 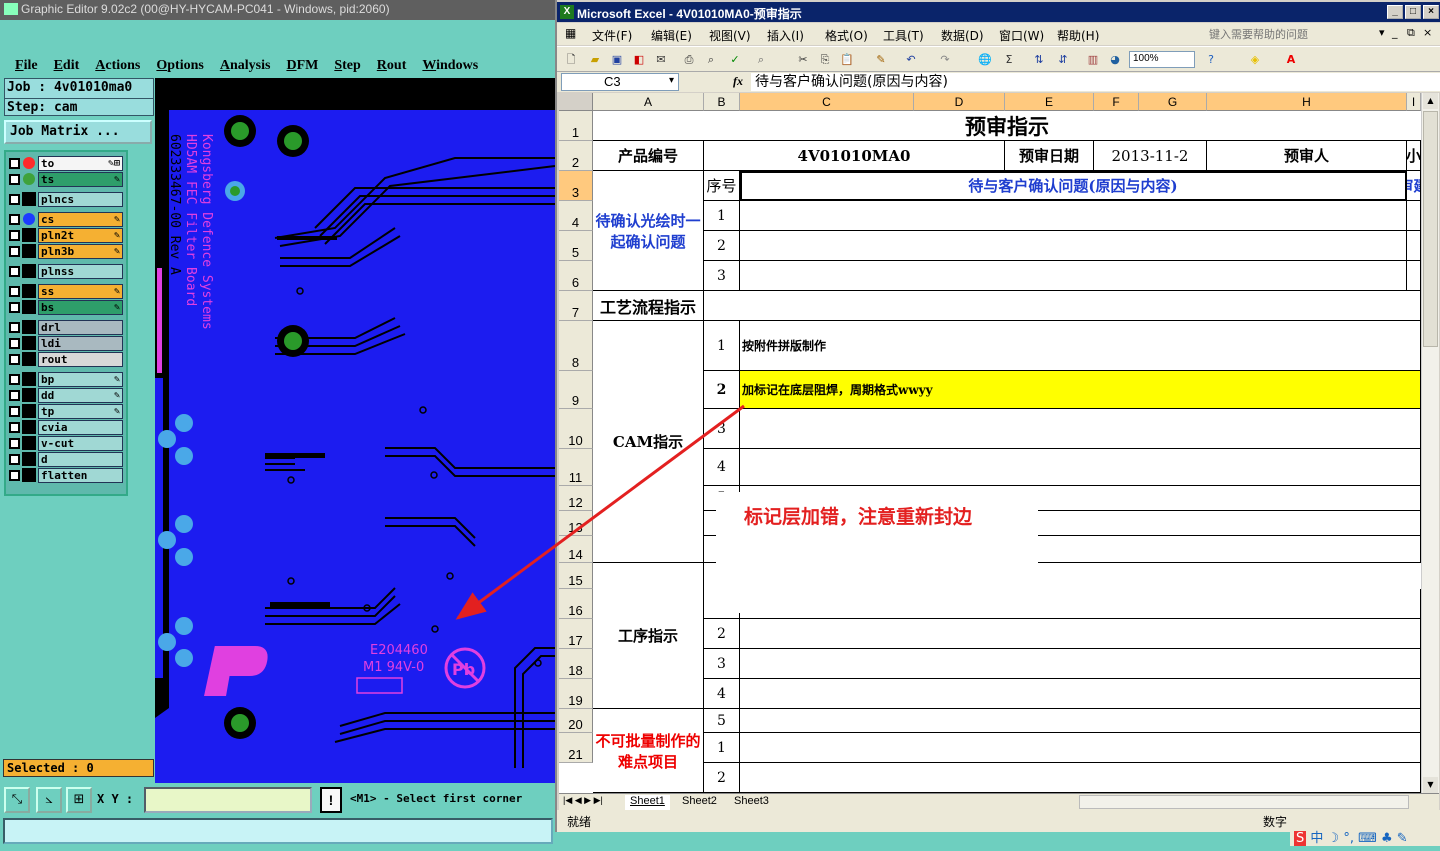 I want to click on menu-edit-cn: 编辑(E), so click(x=671, y=35).